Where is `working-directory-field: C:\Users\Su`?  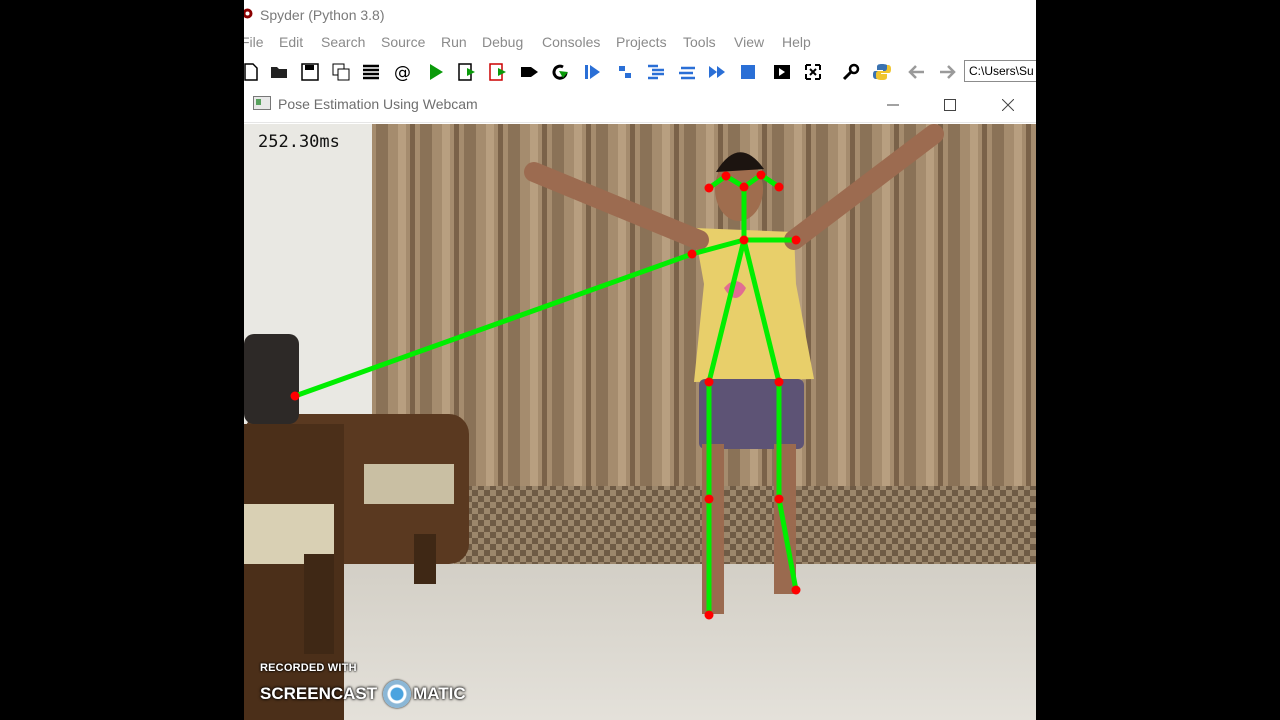 working-directory-field: C:\Users\Su is located at coordinates (1000, 71).